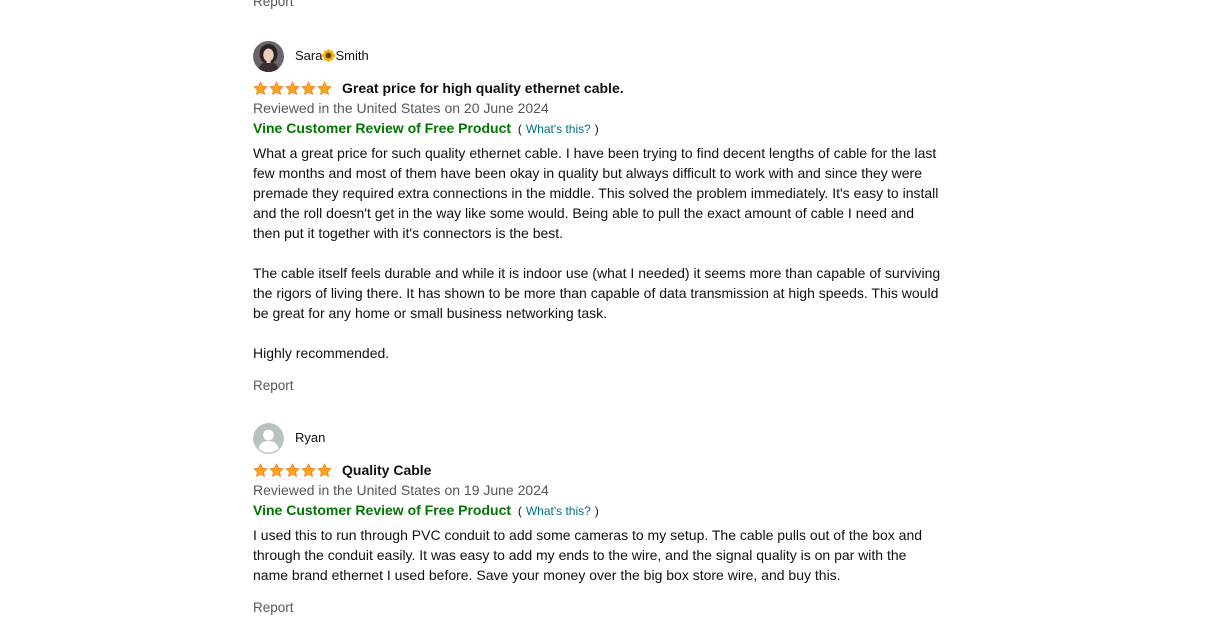  I want to click on review-title-row: Quality Cable, so click(598, 470).